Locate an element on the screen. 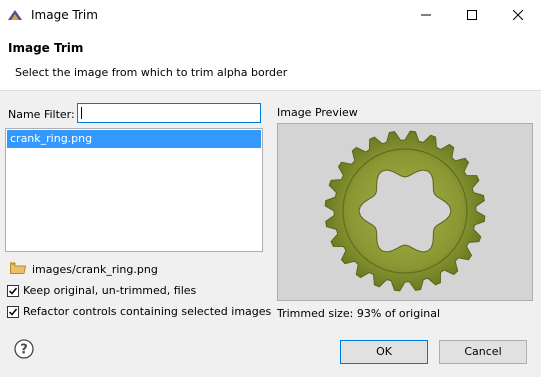  text-caret is located at coordinates (81, 113).